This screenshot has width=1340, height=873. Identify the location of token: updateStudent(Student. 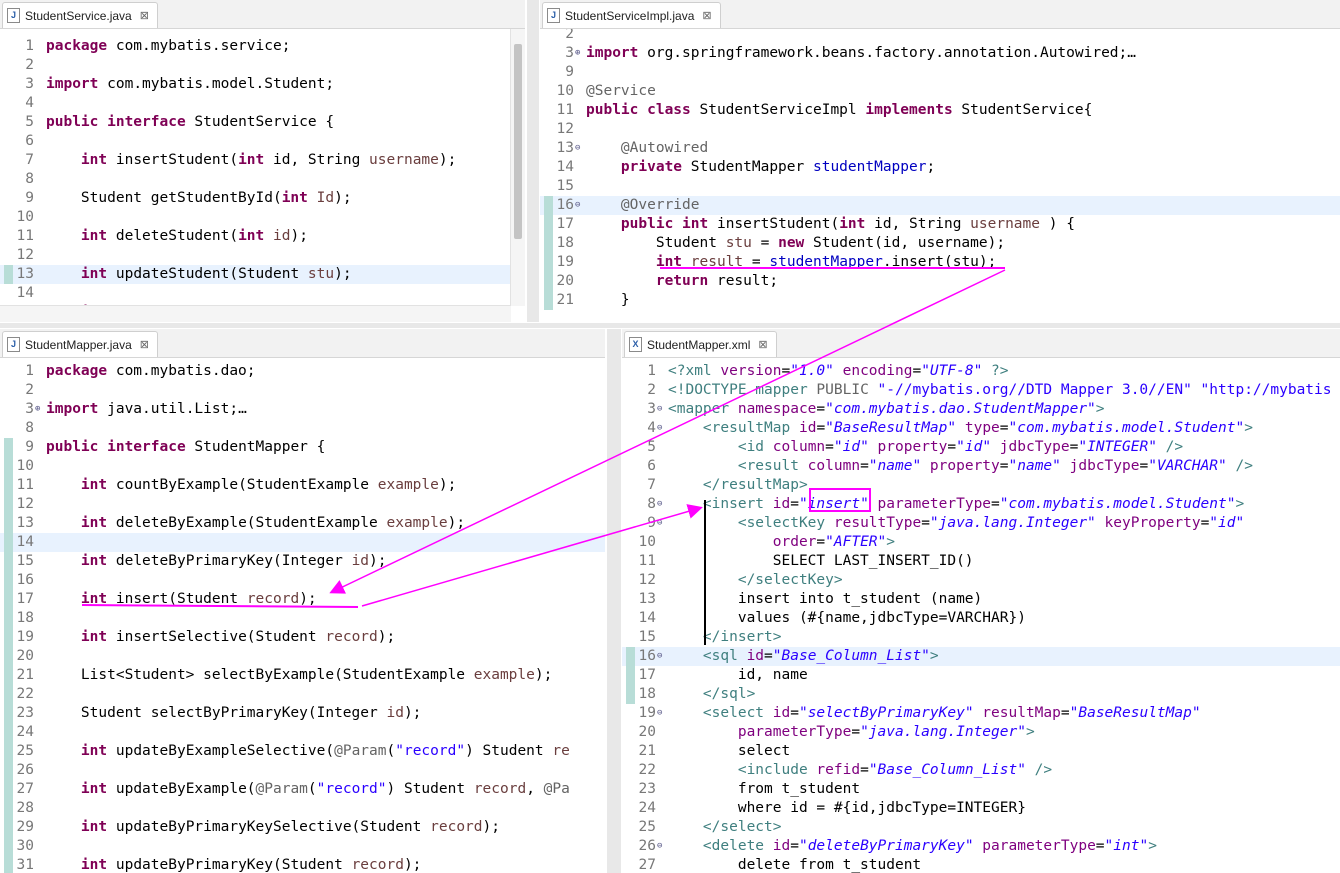
(207, 274).